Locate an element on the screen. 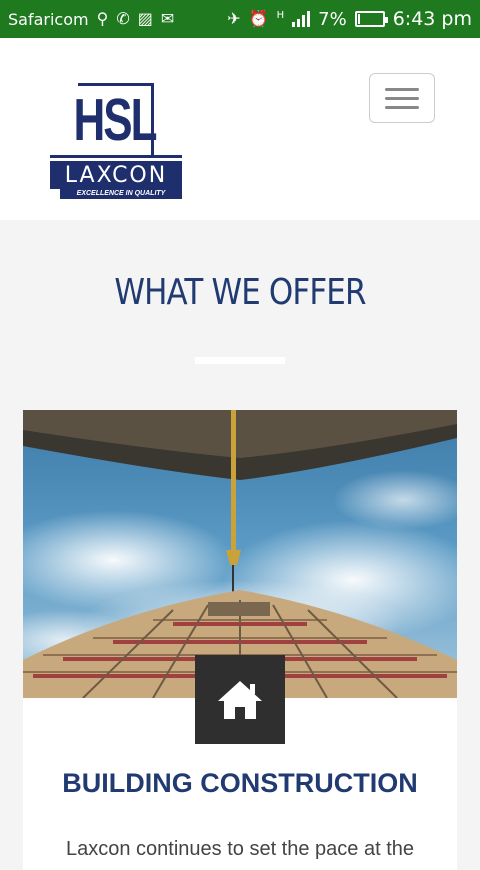 This screenshot has width=480, height=870. home-icon-box is located at coordinates (240, 699).